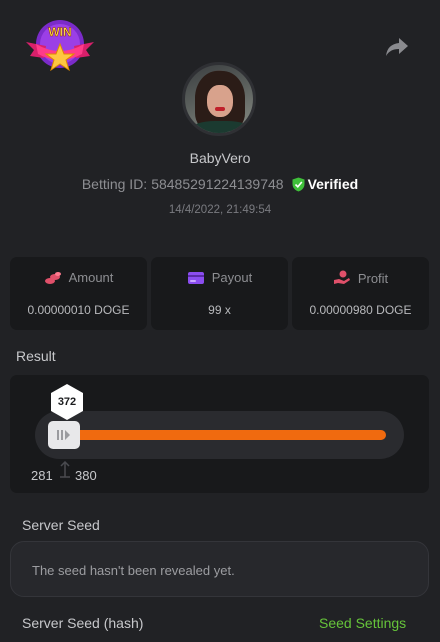 The height and width of the screenshot is (642, 440). What do you see at coordinates (42, 475) in the screenshot?
I see `range-min: 281` at bounding box center [42, 475].